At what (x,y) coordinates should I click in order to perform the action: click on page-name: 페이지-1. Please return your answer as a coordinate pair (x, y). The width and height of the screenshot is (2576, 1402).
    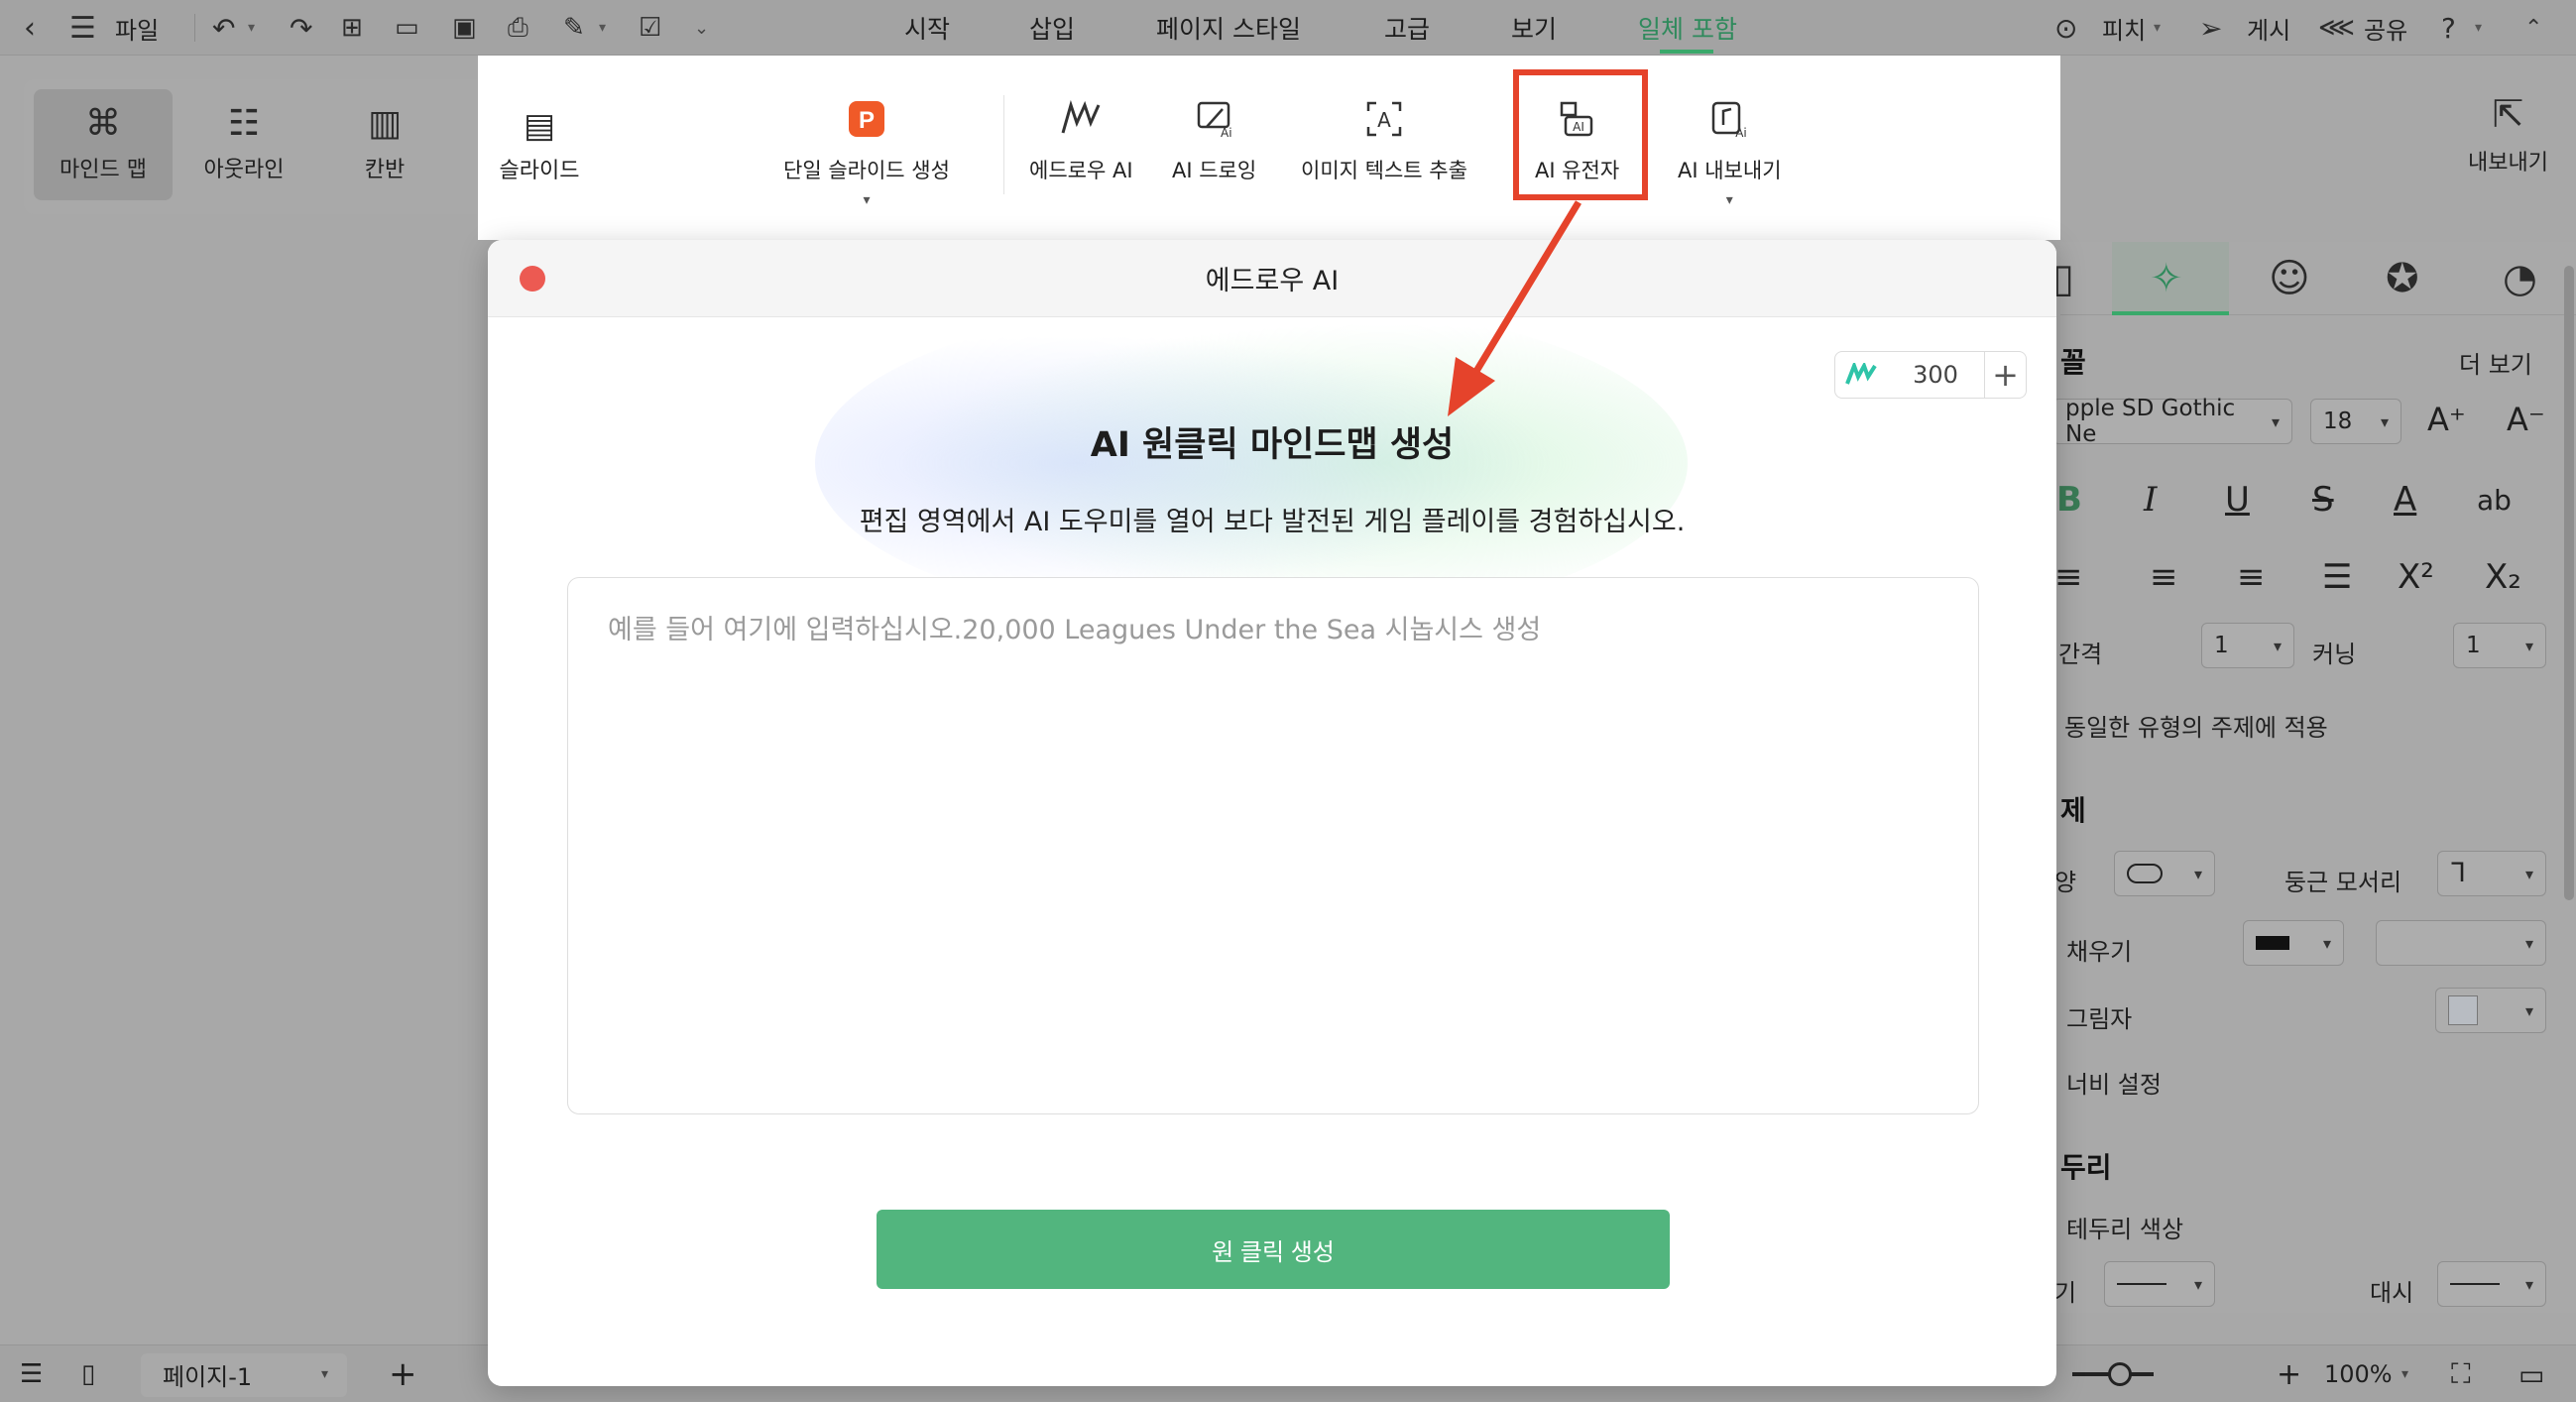
    Looking at the image, I should click on (207, 1373).